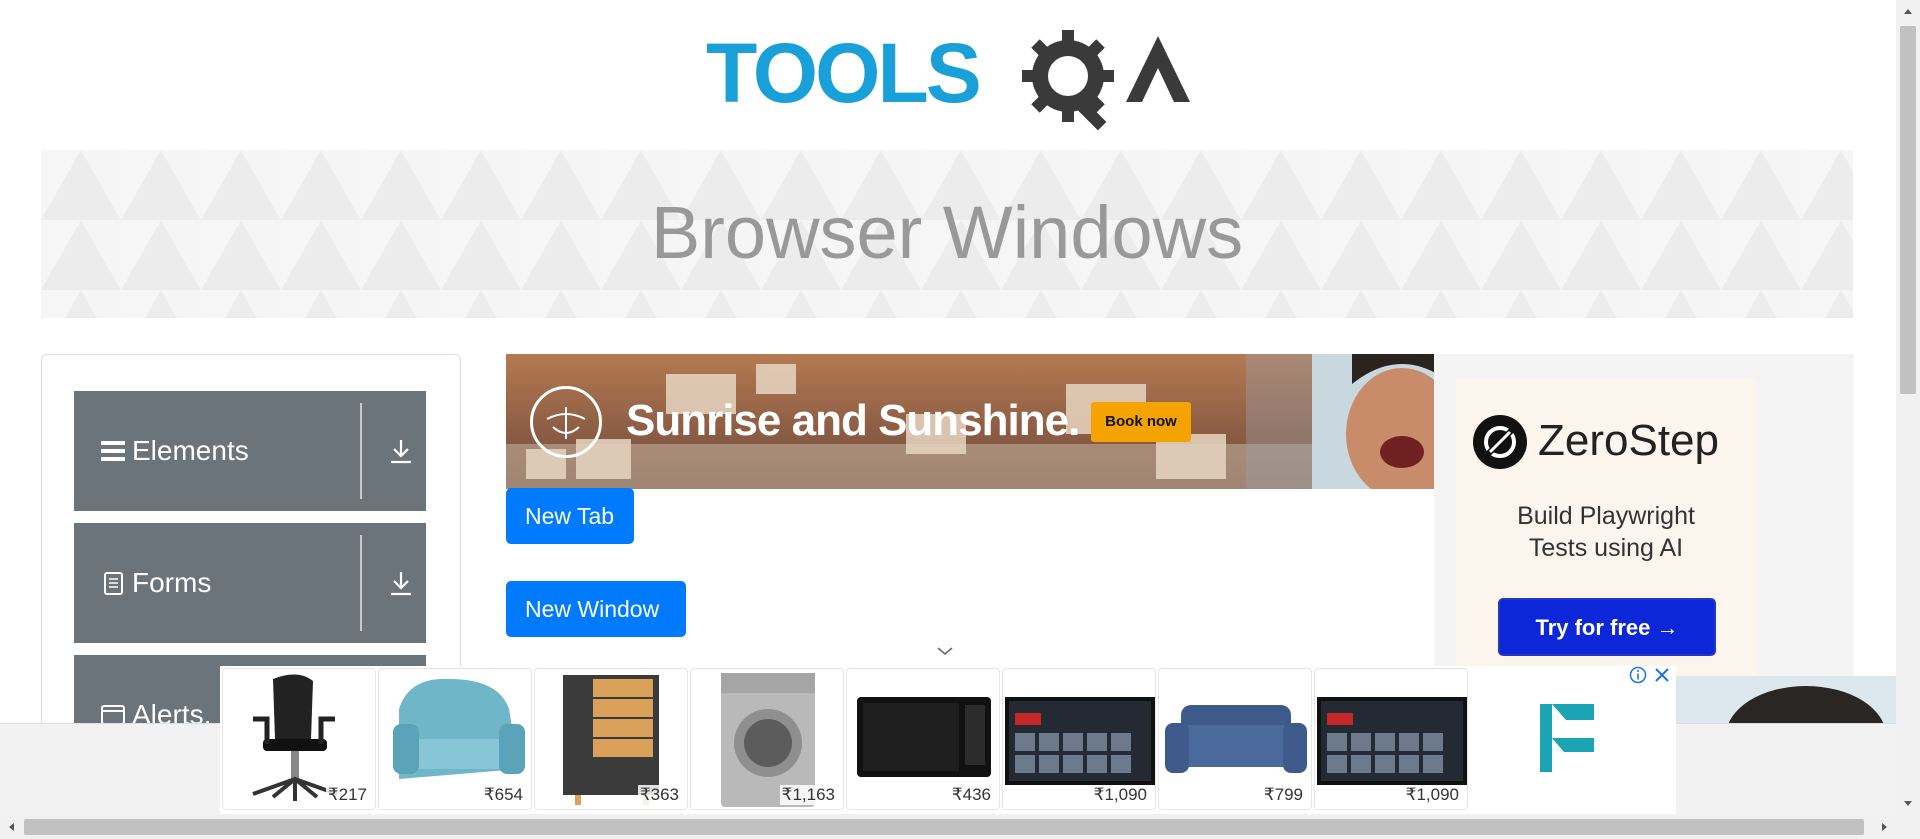 The image size is (1920, 839). I want to click on top-advertisement: Sunrise and Sunshine. Book now, so click(970, 421).